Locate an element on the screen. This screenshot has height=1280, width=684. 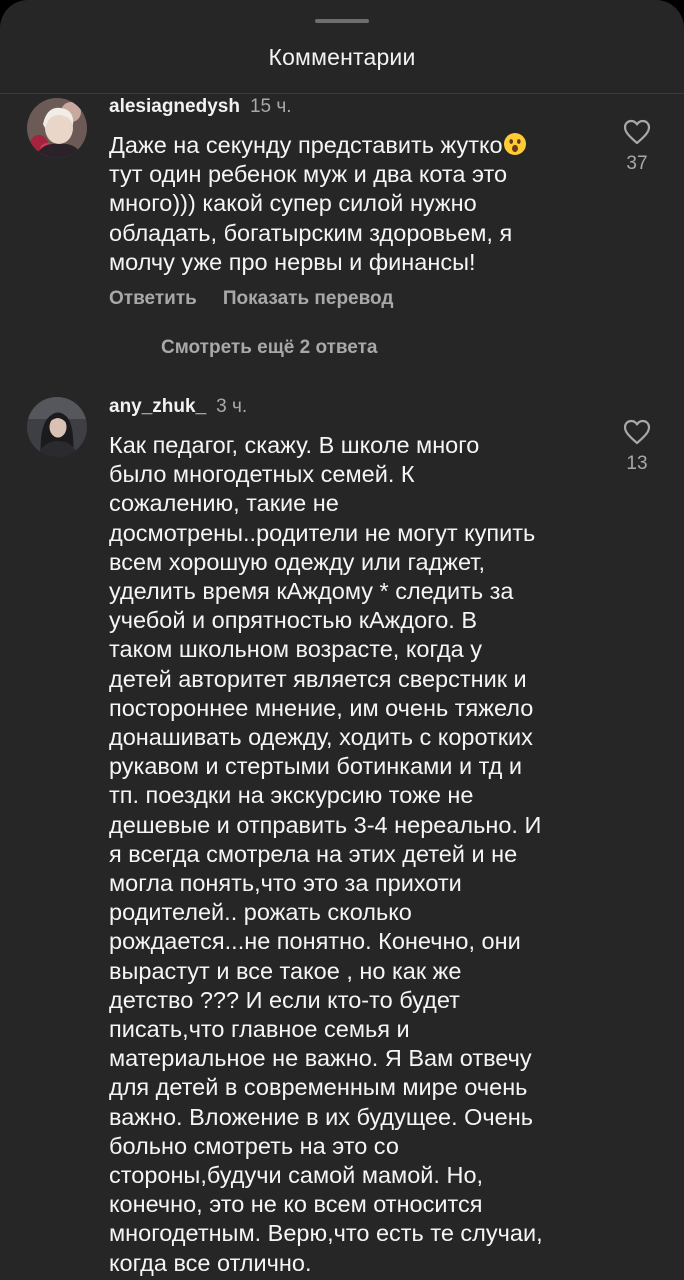
reply-button: Ответить is located at coordinates (153, 298).